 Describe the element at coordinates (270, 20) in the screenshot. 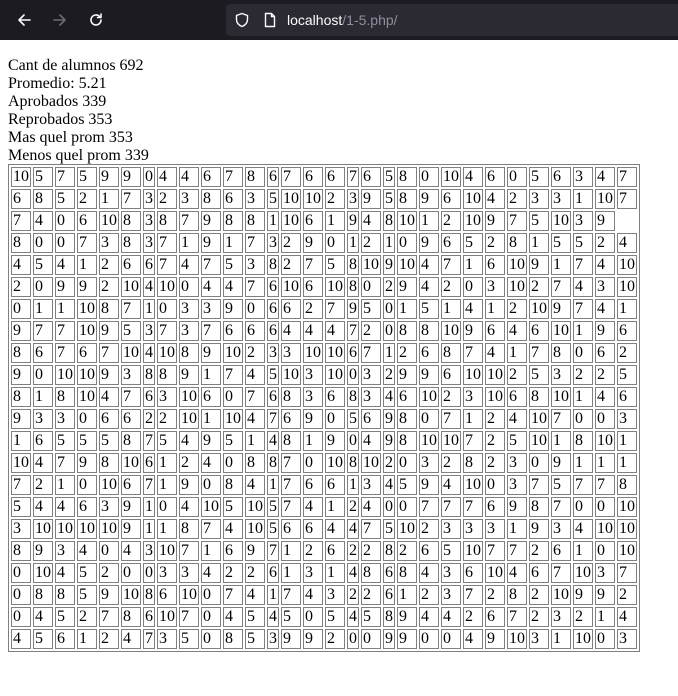

I see `page-icon` at that location.